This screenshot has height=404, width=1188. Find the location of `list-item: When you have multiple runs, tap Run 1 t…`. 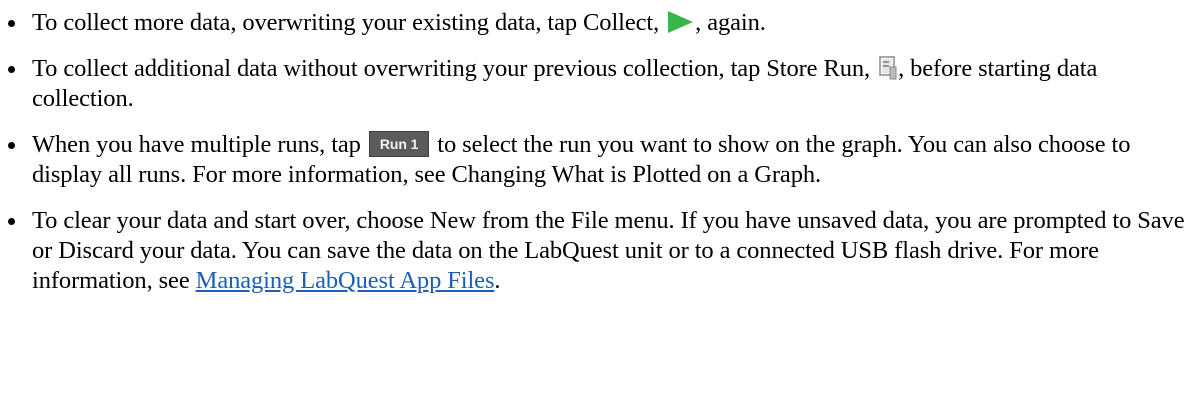

list-item: When you have multiple runs, tap Run 1 t… is located at coordinates (594, 160).